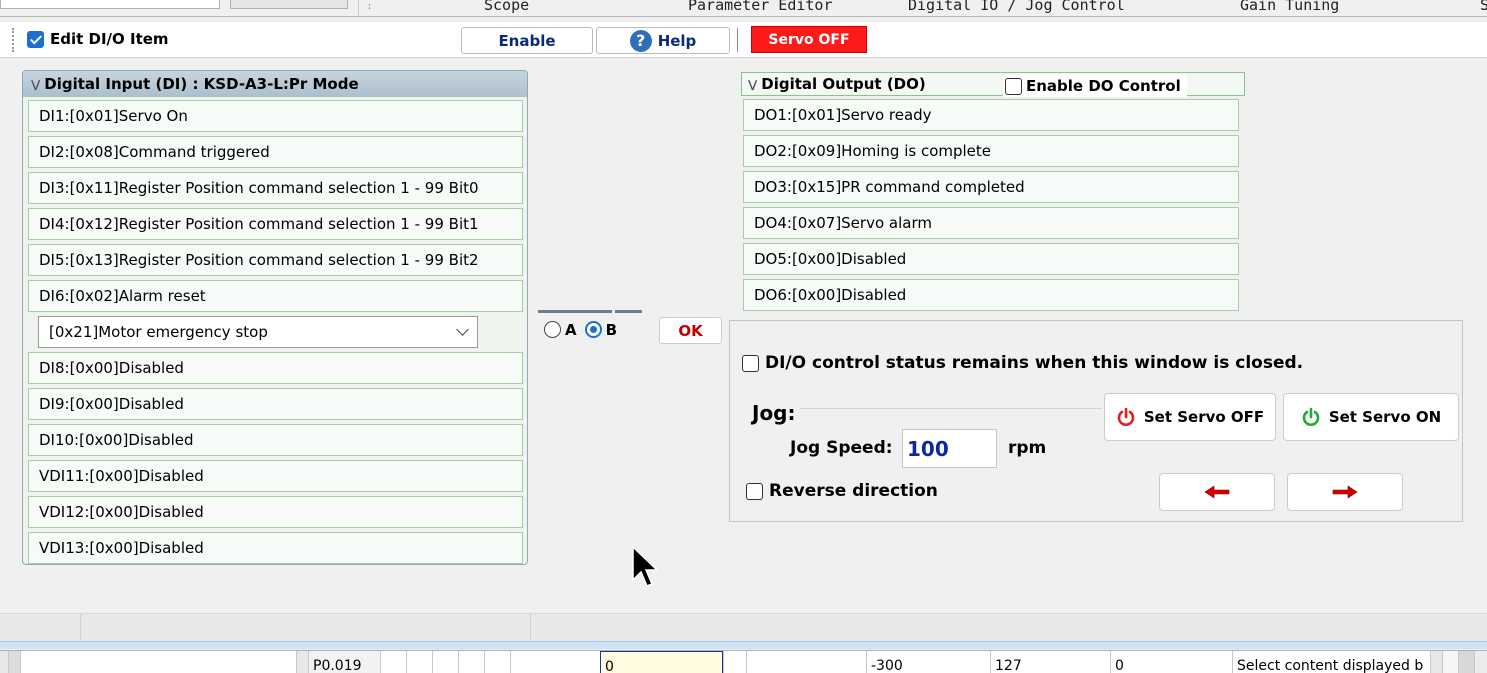  Describe the element at coordinates (111, 368) in the screenshot. I see `di-row-label: DI8:[0x00]Disabled` at that location.